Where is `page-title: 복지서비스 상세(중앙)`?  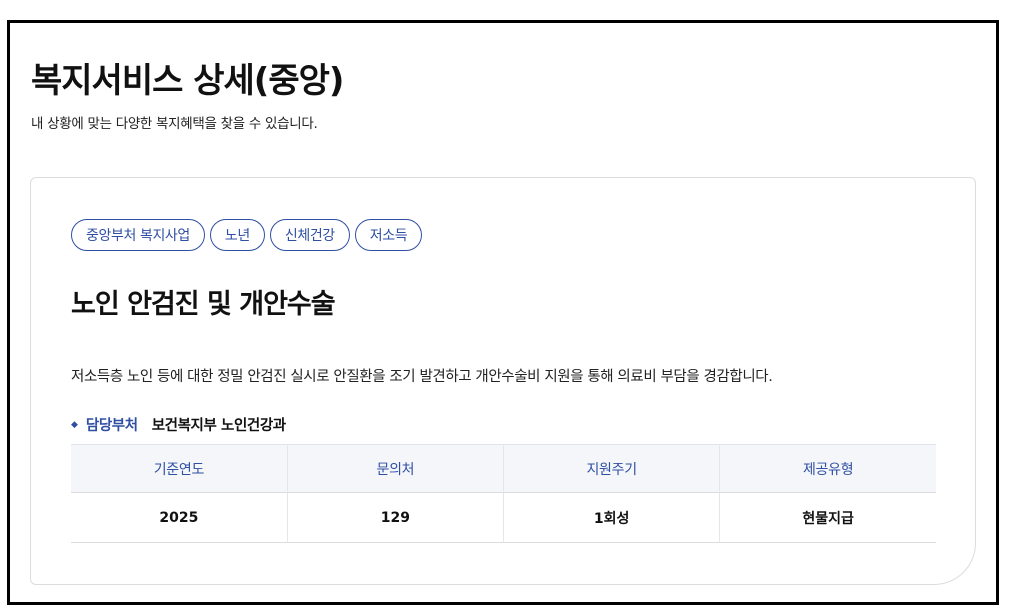 page-title: 복지서비스 상세(중앙) is located at coordinates (187, 81).